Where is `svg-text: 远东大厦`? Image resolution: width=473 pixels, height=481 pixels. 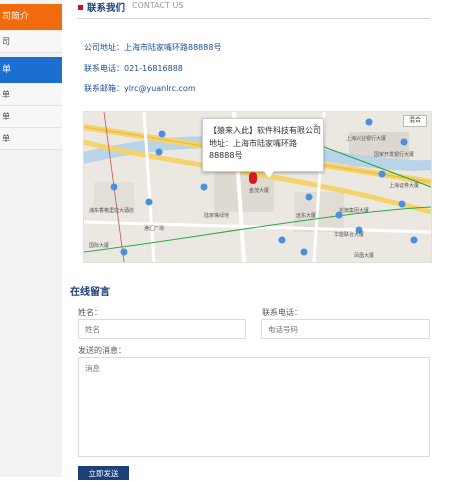 svg-text: 远东大厦 is located at coordinates (306, 215).